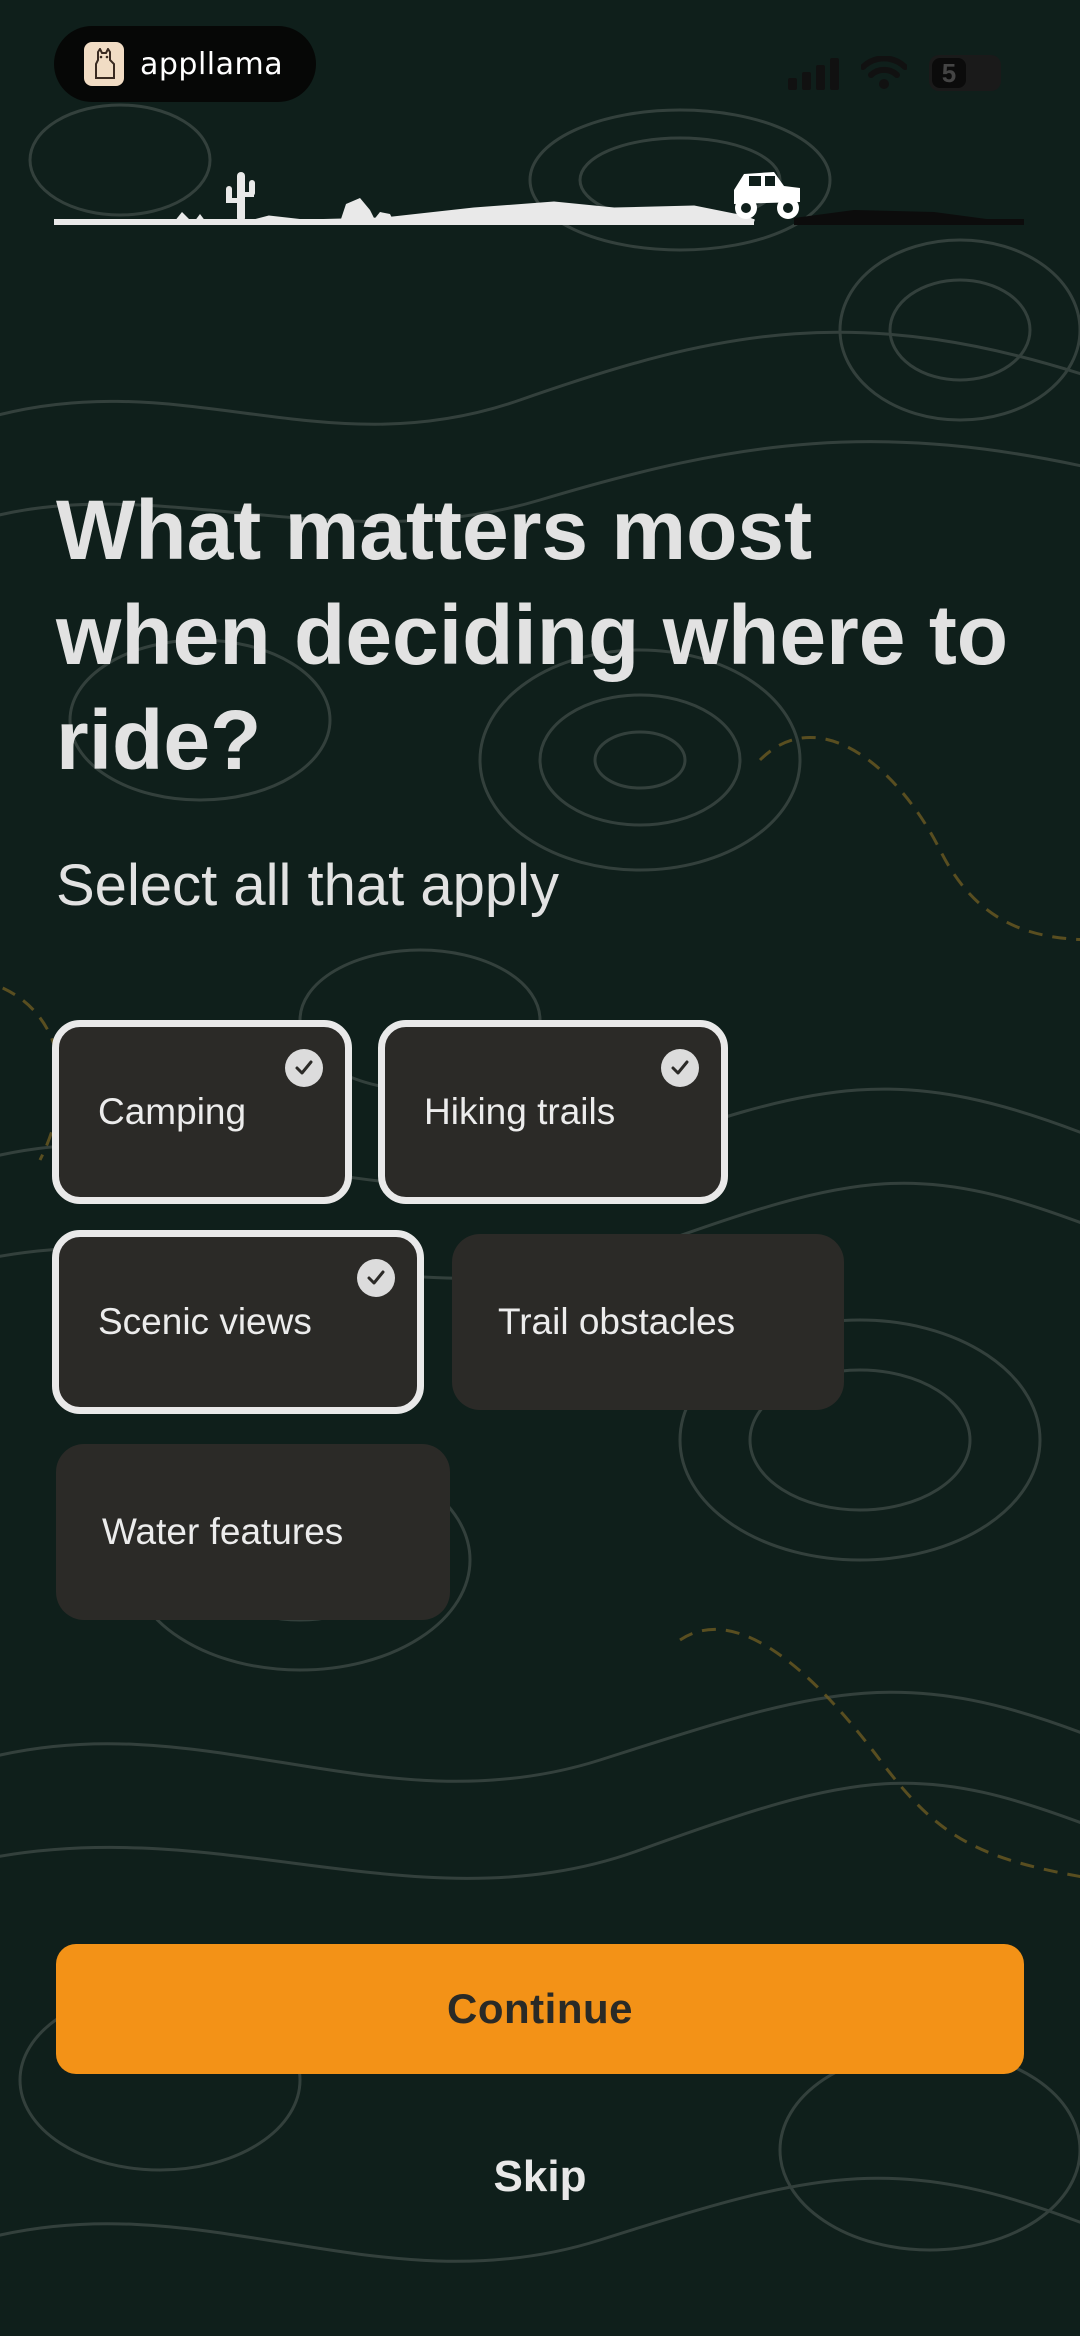 The image size is (1080, 2336). I want to click on option-trail-obstacles: Trail obstacles, so click(648, 1322).